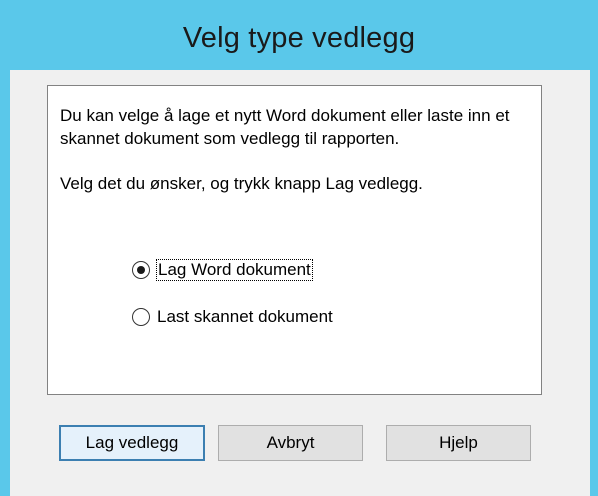 The image size is (598, 496). Describe the element at coordinates (234, 270) in the screenshot. I see `radio-label-word: Lag Word dokument` at that location.